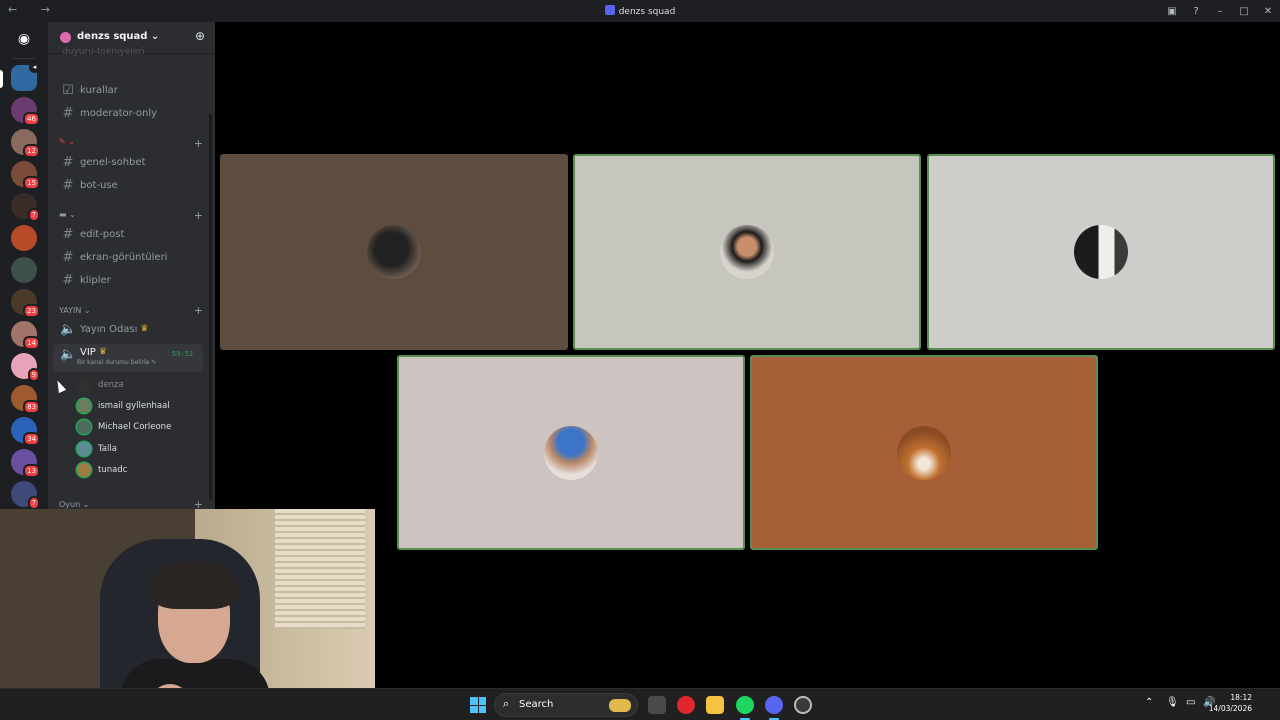  What do you see at coordinates (34, 67) in the screenshot?
I see `voice-icon: ◂` at bounding box center [34, 67].